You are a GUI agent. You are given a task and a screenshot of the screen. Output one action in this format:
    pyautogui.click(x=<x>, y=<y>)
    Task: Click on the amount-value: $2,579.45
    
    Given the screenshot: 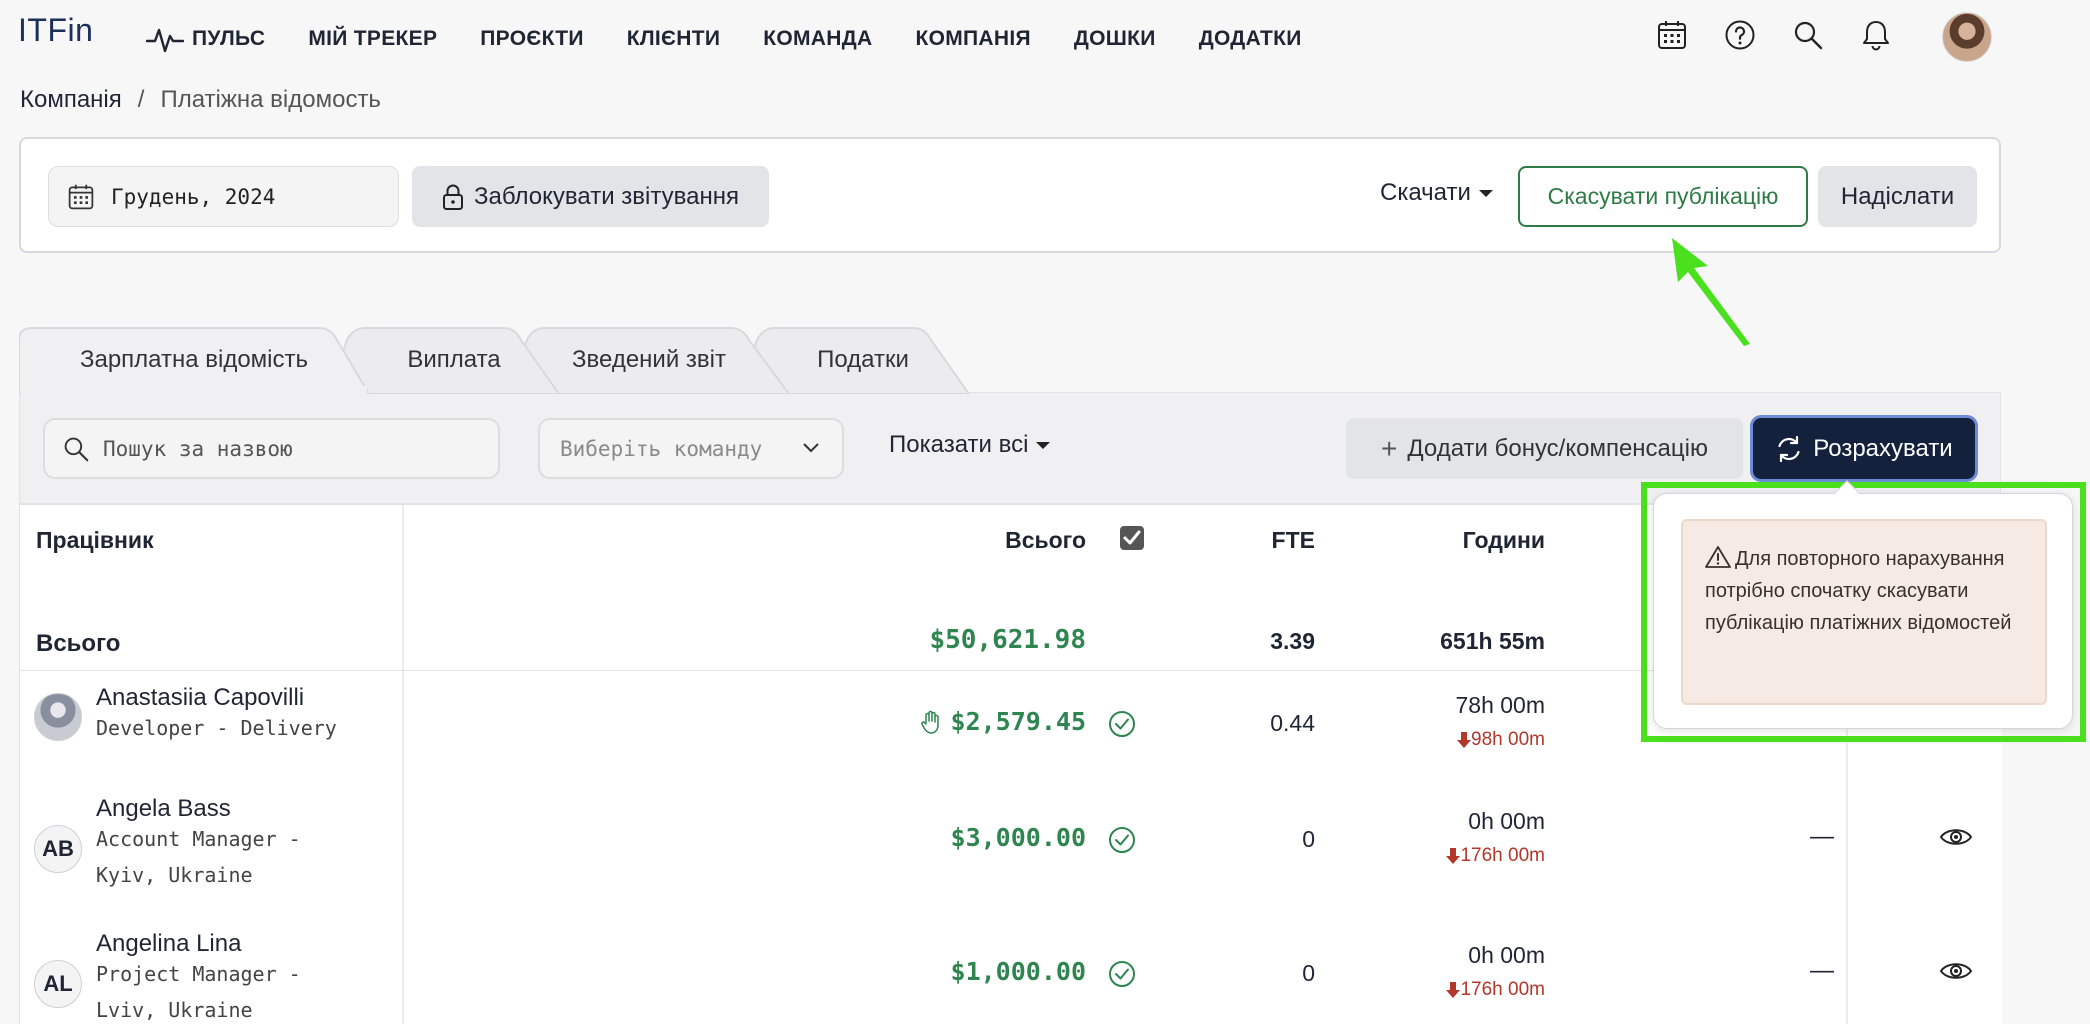 What is the action you would take?
    pyautogui.click(x=1018, y=721)
    